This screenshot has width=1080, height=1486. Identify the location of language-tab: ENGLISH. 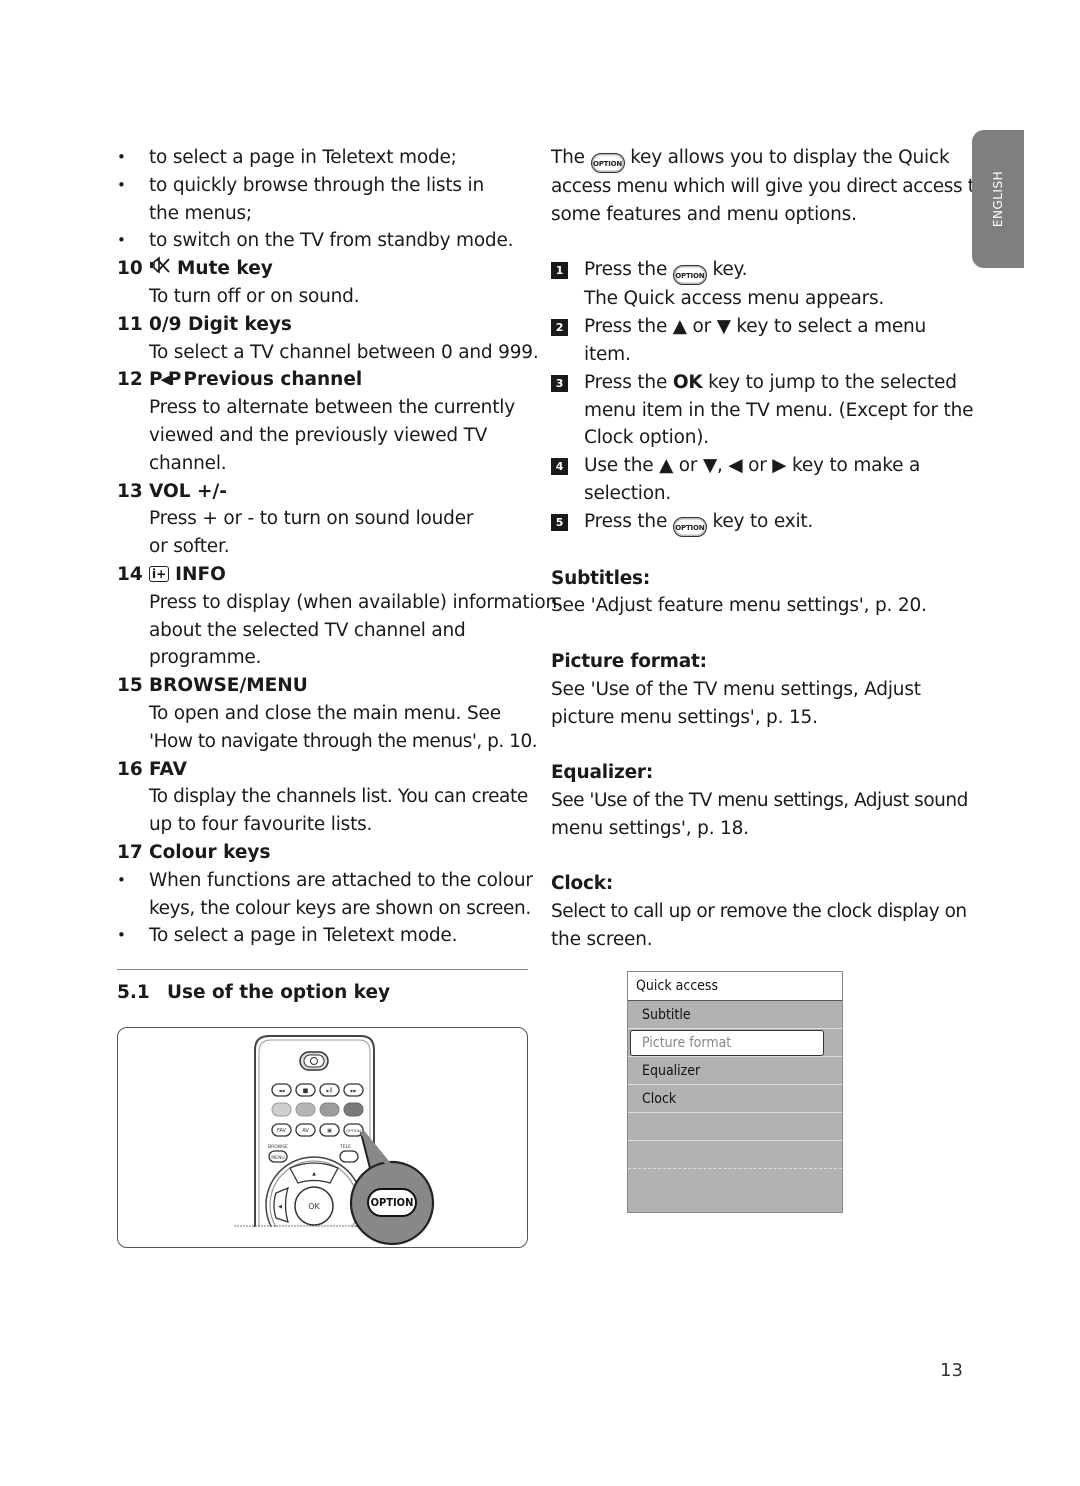
(998, 199).